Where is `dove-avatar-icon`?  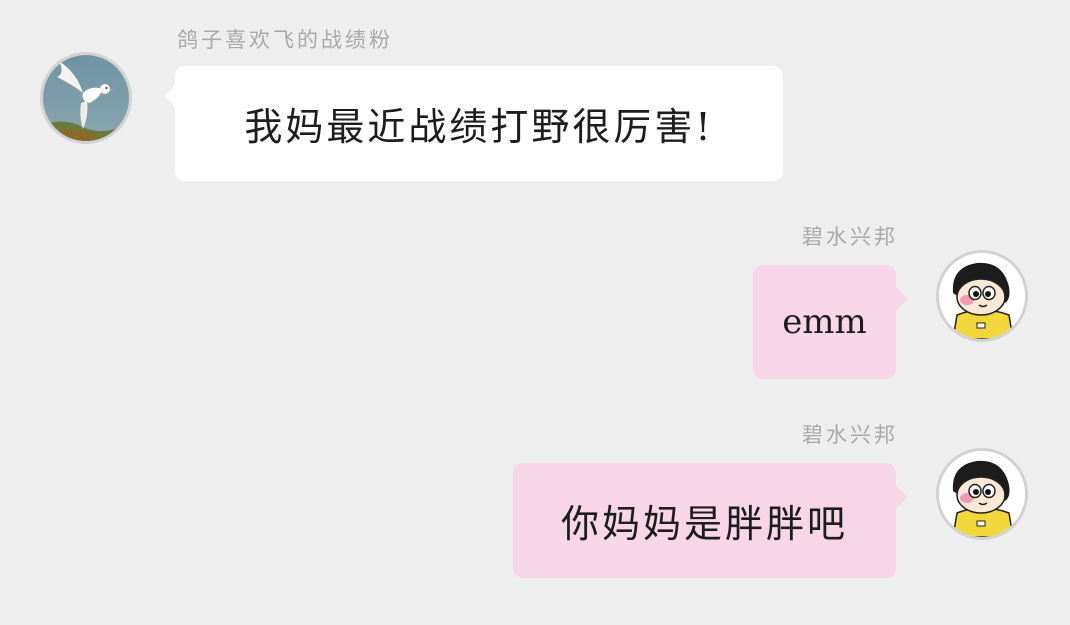 dove-avatar-icon is located at coordinates (86, 98).